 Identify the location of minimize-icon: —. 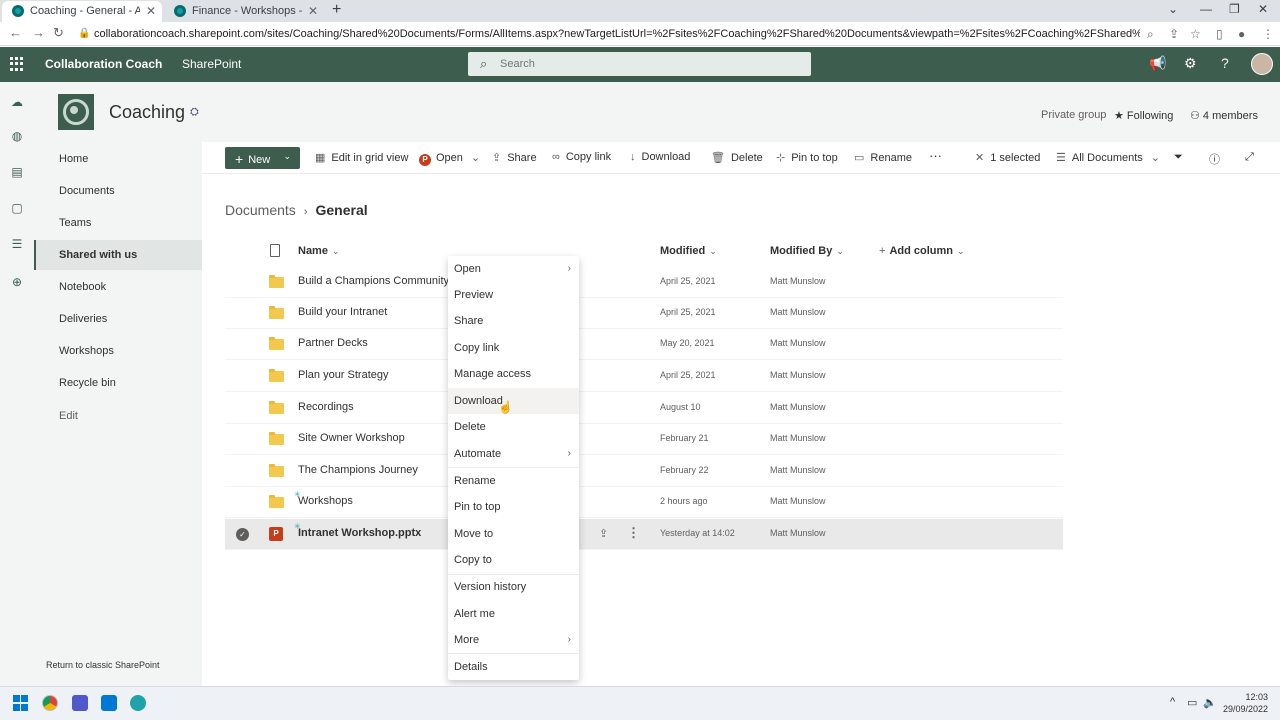
(1206, 9).